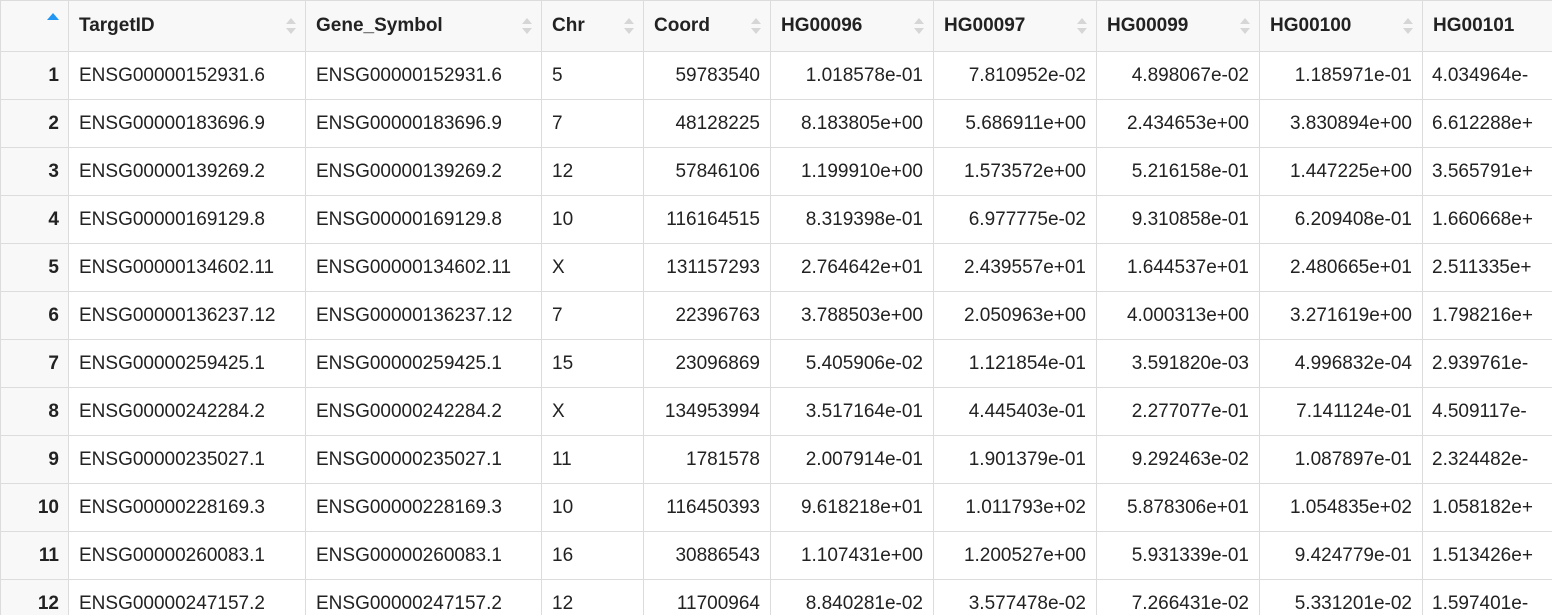 The height and width of the screenshot is (615, 1552). I want to click on table-cell: 9.618218e+01, so click(852, 507).